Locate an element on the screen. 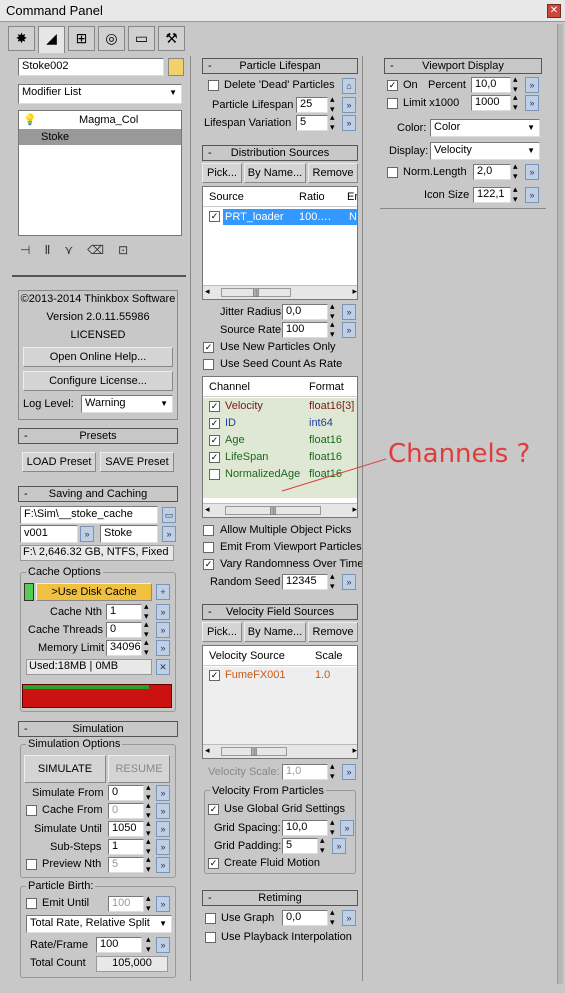 The image size is (565, 993). distribution-scroll-thumb: ||| is located at coordinates (256, 292).